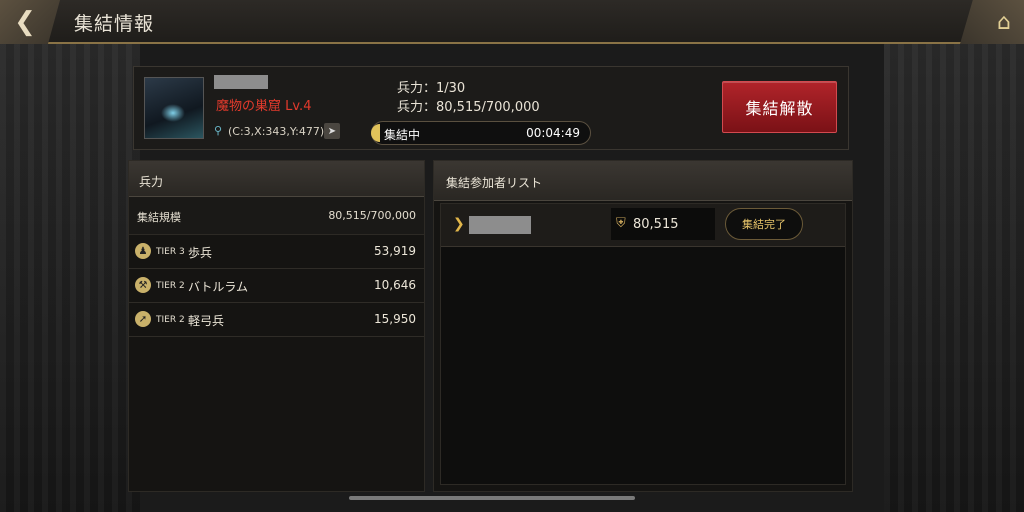 This screenshot has width=1024, height=512. I want to click on list-item: ❯ ⛨ 80,515 集結完了, so click(643, 225).